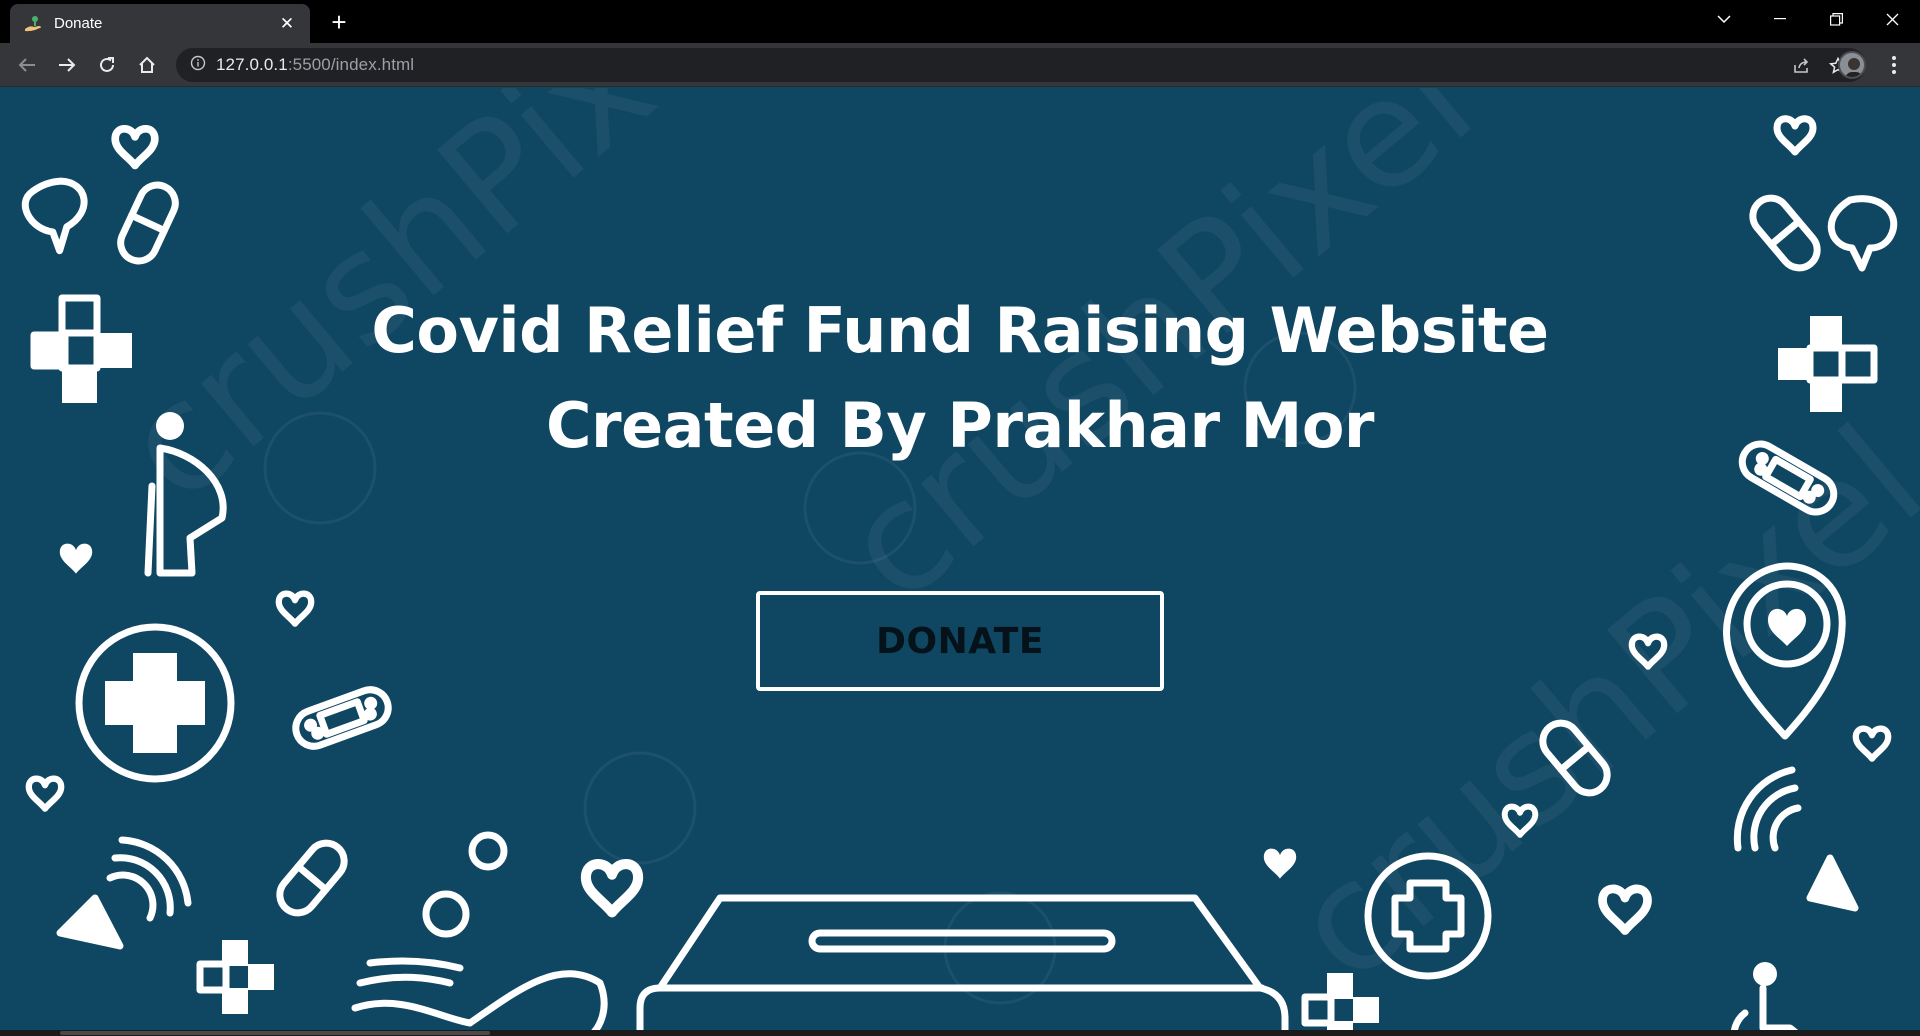 The width and height of the screenshot is (1920, 1036). I want to click on window-close-icon, so click(1892, 19).